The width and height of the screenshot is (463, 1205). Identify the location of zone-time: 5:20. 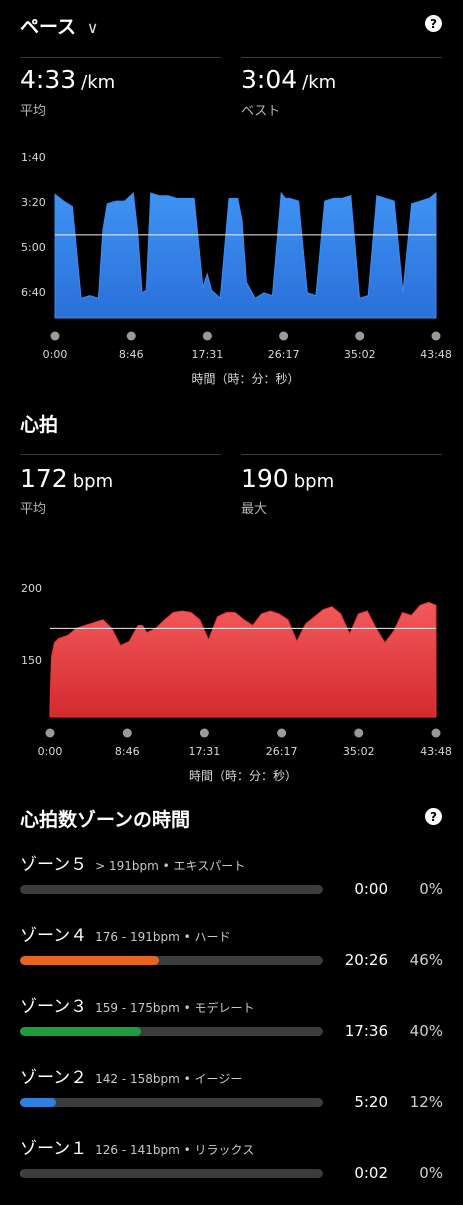
(371, 1102).